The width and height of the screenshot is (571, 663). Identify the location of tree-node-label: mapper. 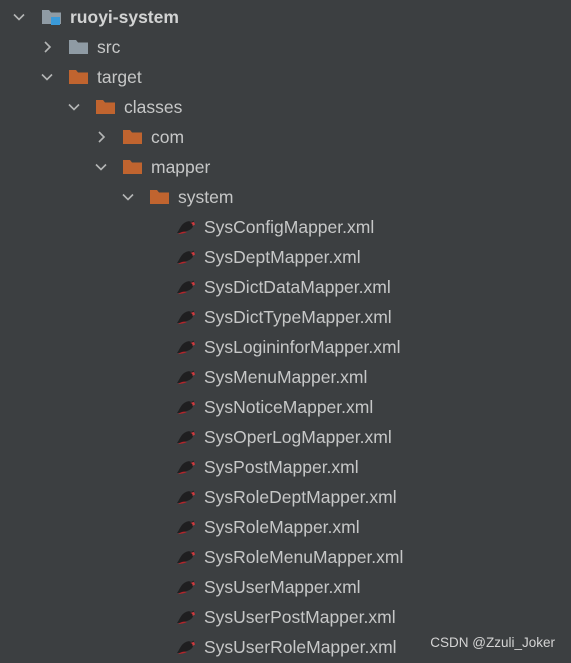
(181, 167).